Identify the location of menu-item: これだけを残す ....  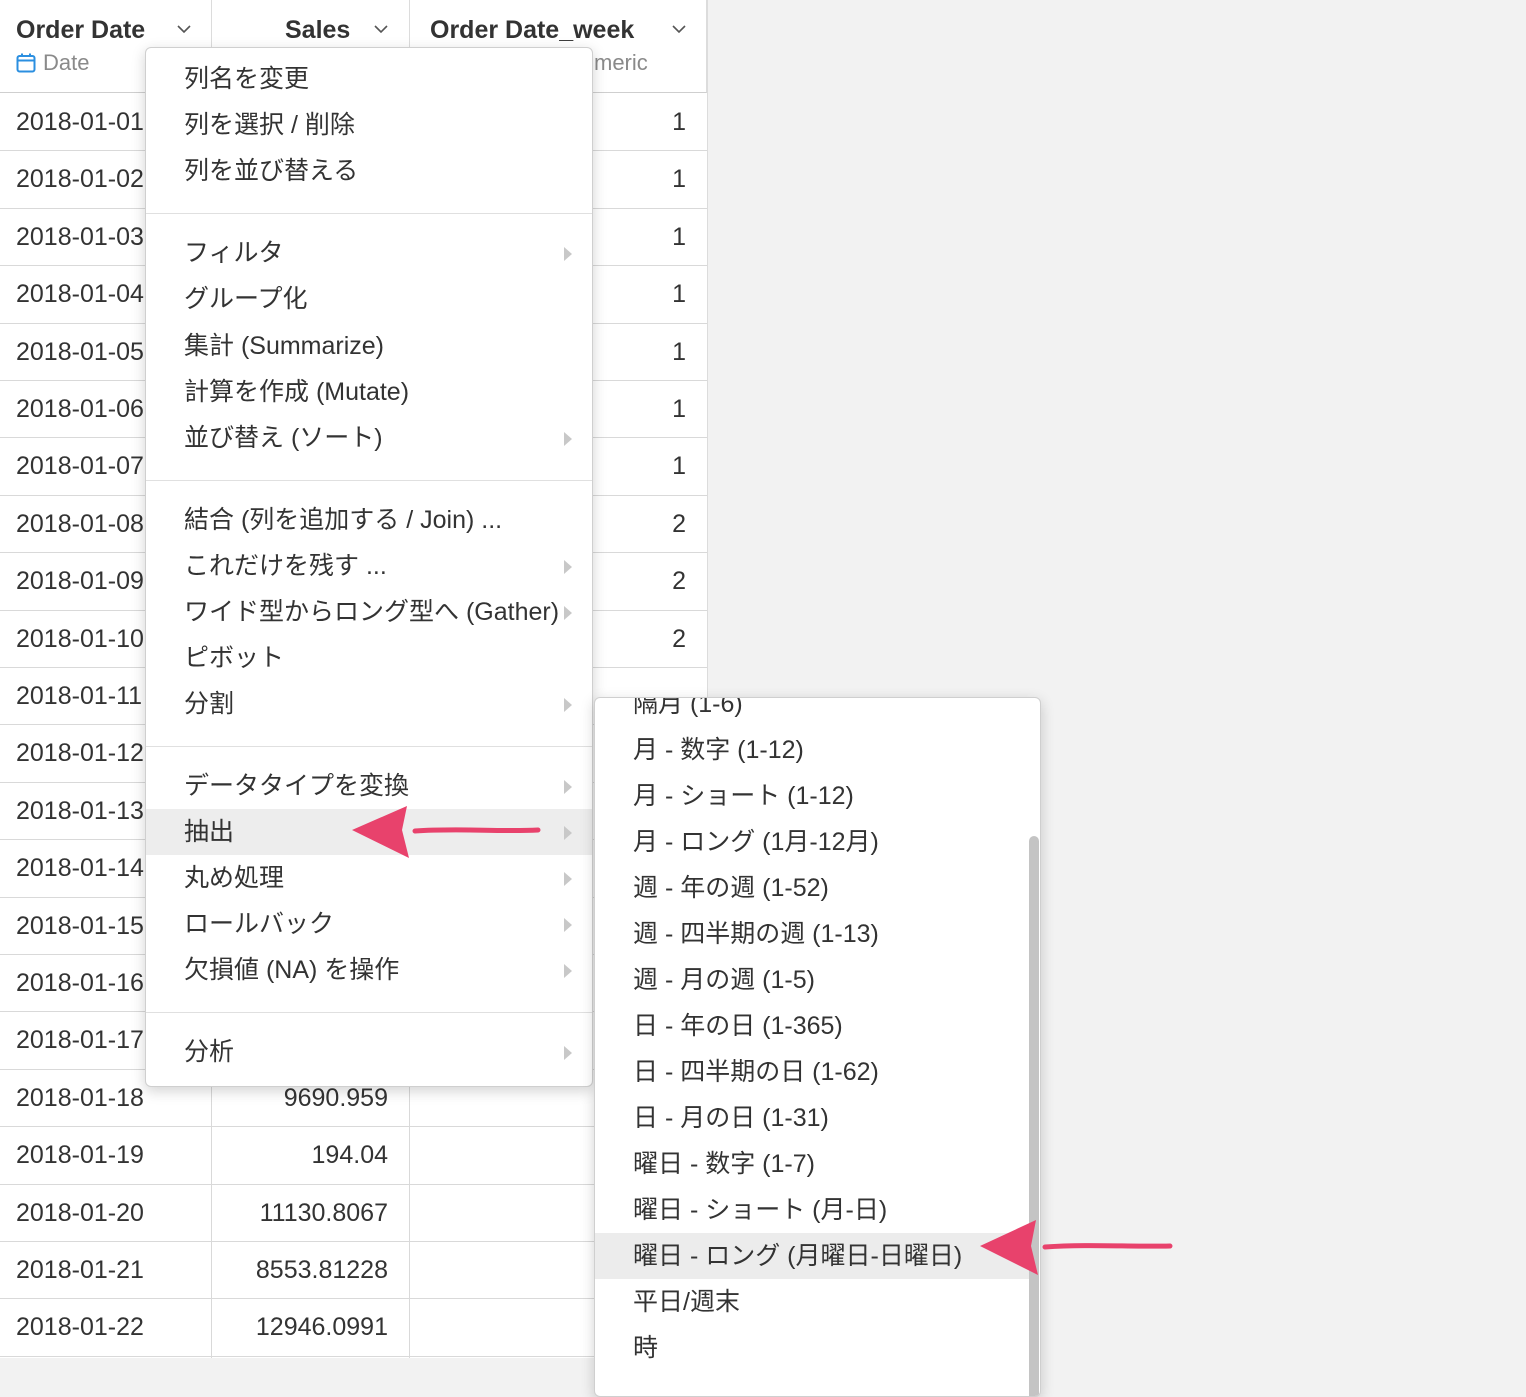
(369, 566).